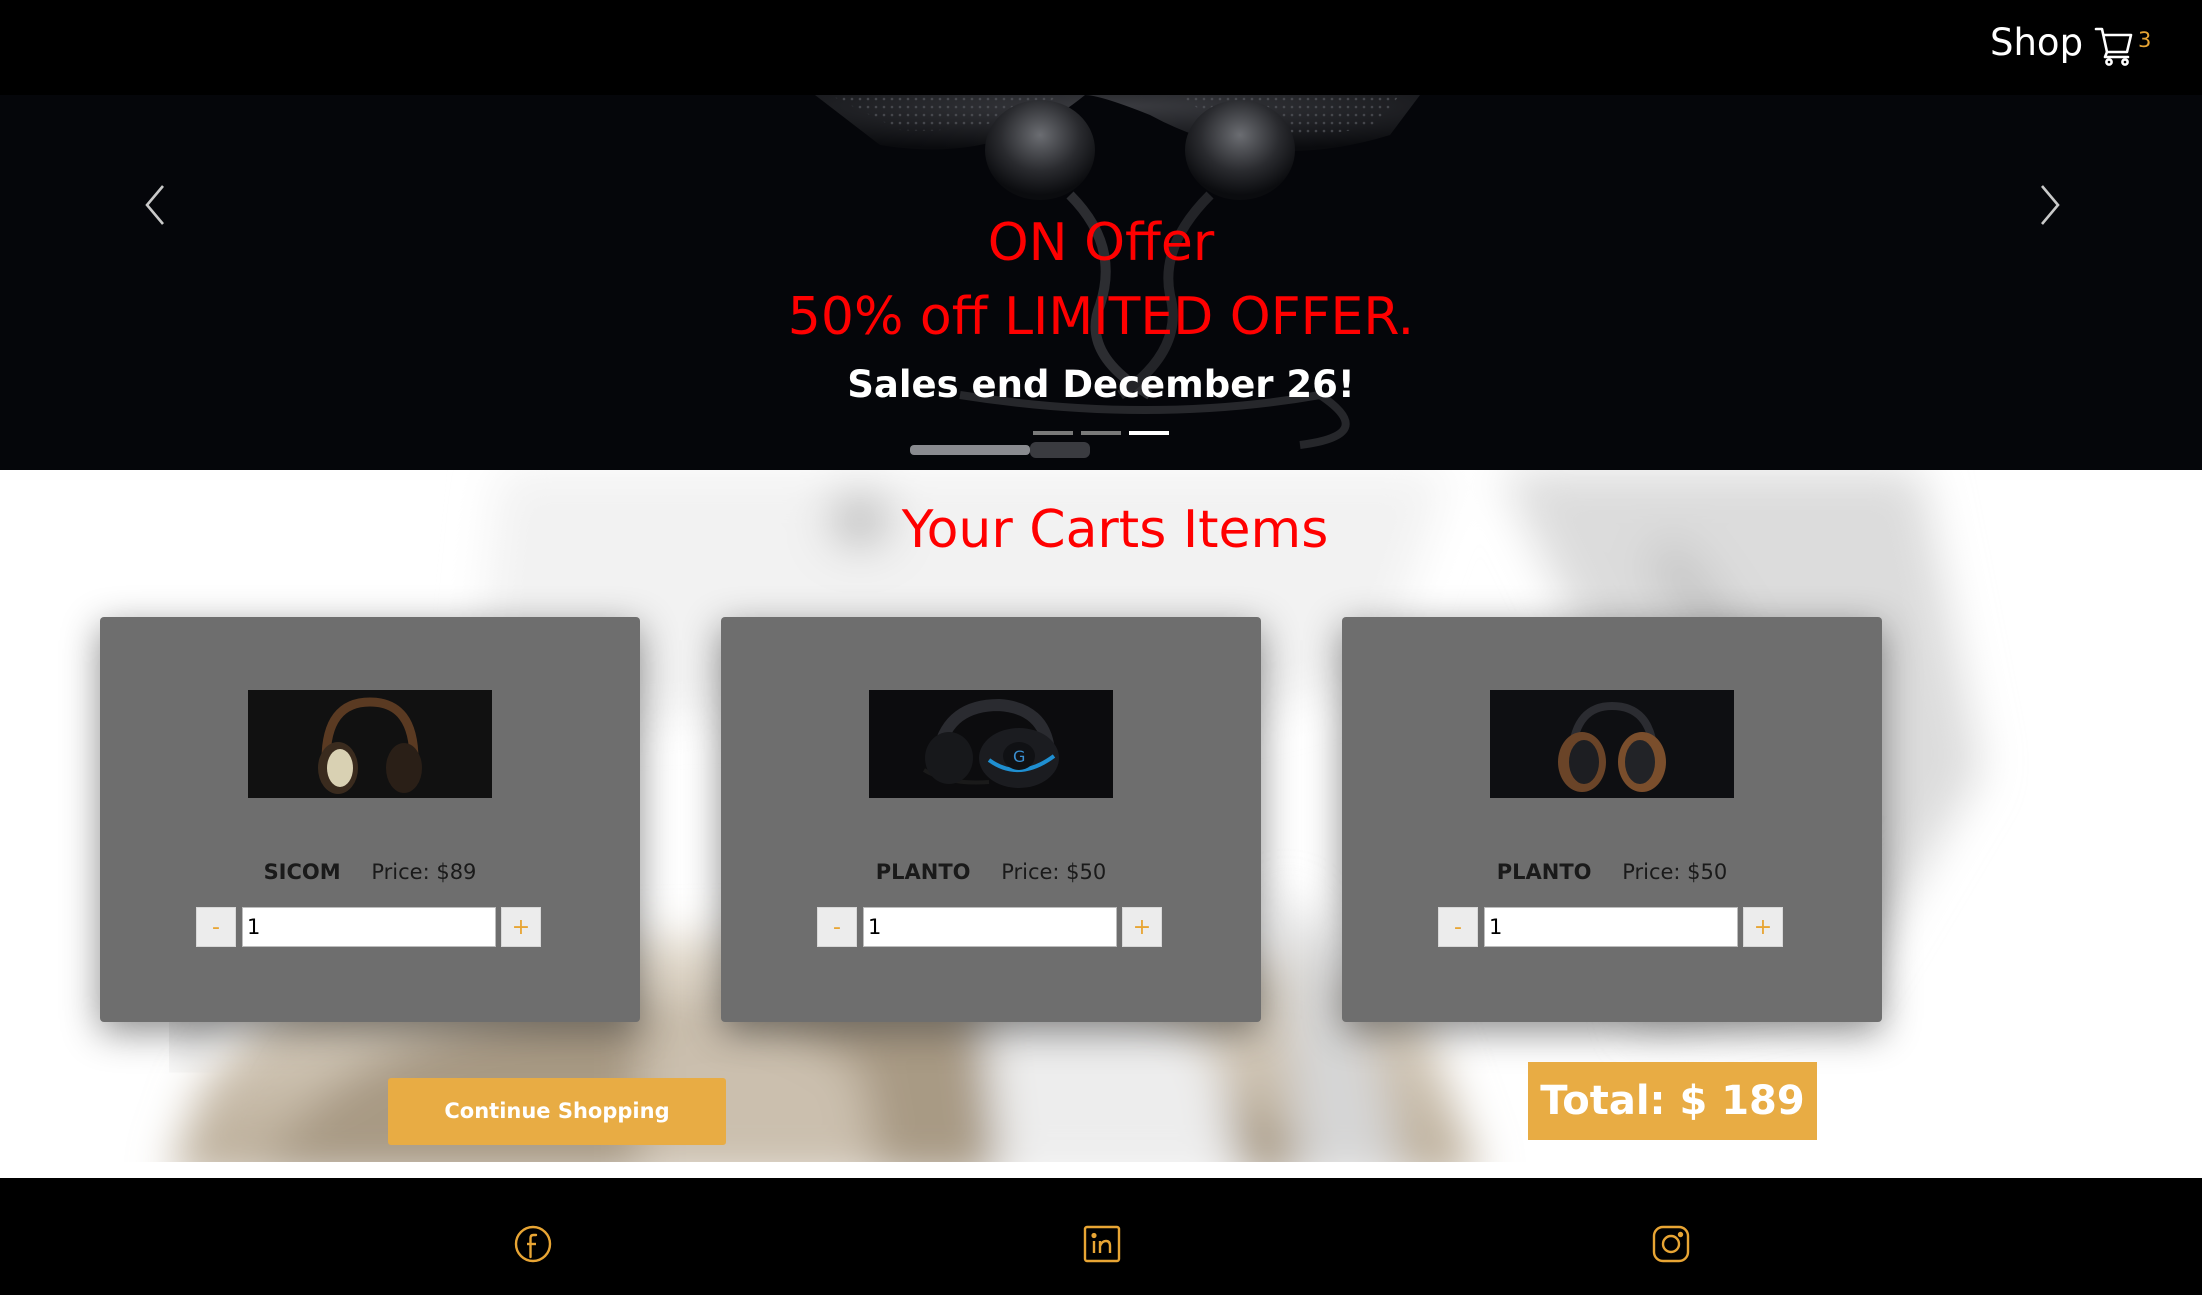  I want to click on offer-subtitle: 50% off LIMITED OFFER., so click(1101, 317).